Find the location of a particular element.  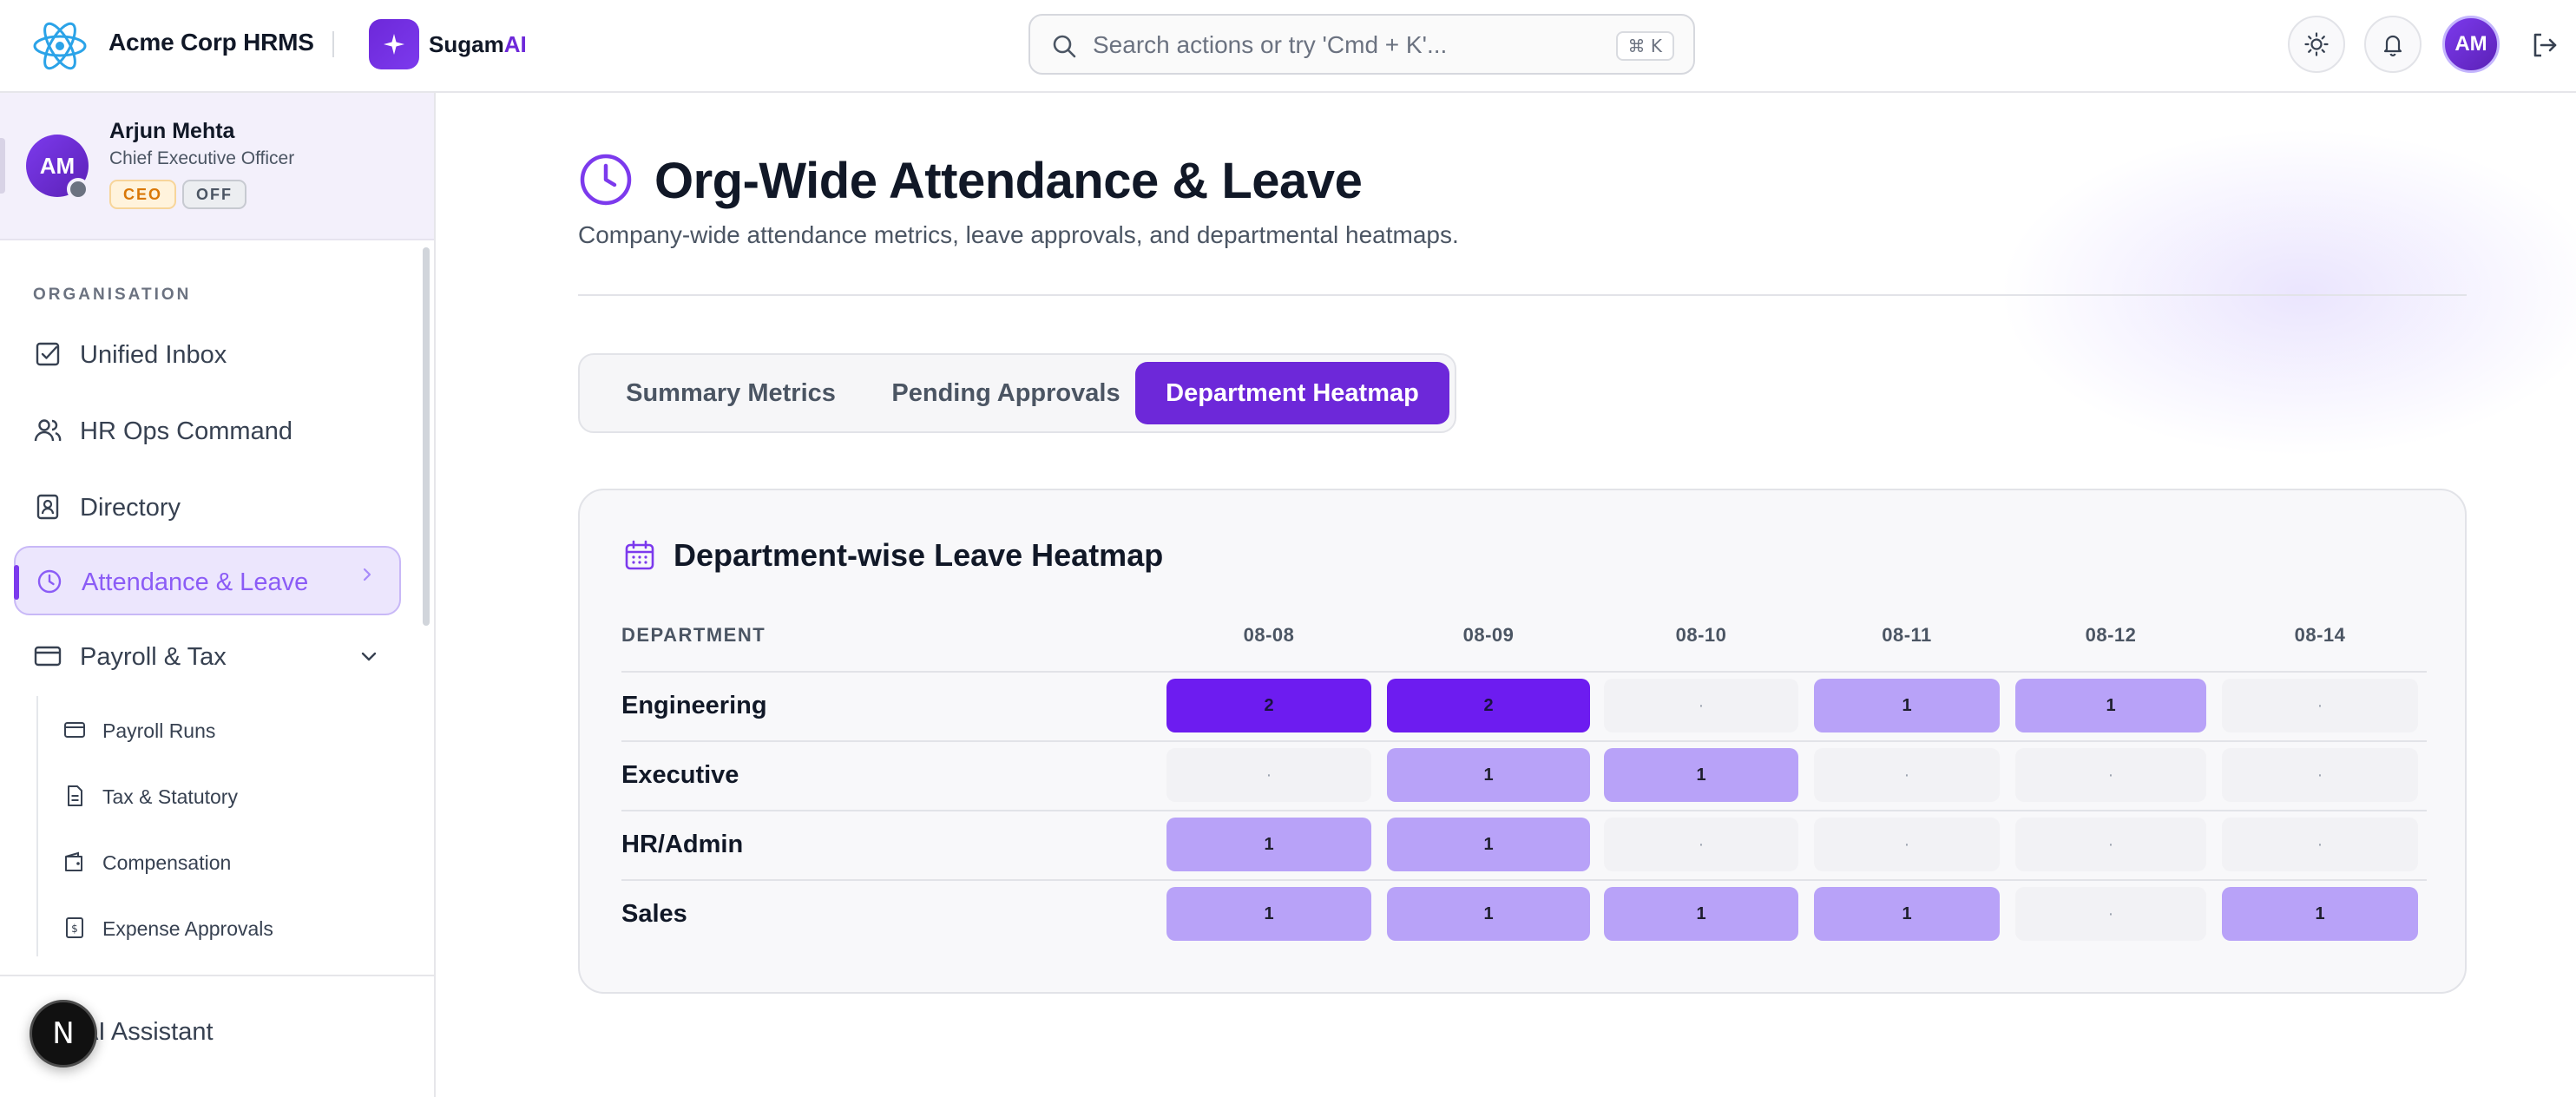

column-header-date: 08-10 is located at coordinates (1701, 635).